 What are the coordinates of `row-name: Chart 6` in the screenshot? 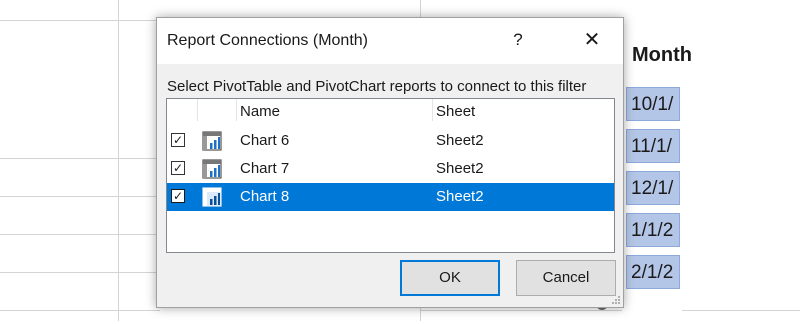 It's located at (265, 140).